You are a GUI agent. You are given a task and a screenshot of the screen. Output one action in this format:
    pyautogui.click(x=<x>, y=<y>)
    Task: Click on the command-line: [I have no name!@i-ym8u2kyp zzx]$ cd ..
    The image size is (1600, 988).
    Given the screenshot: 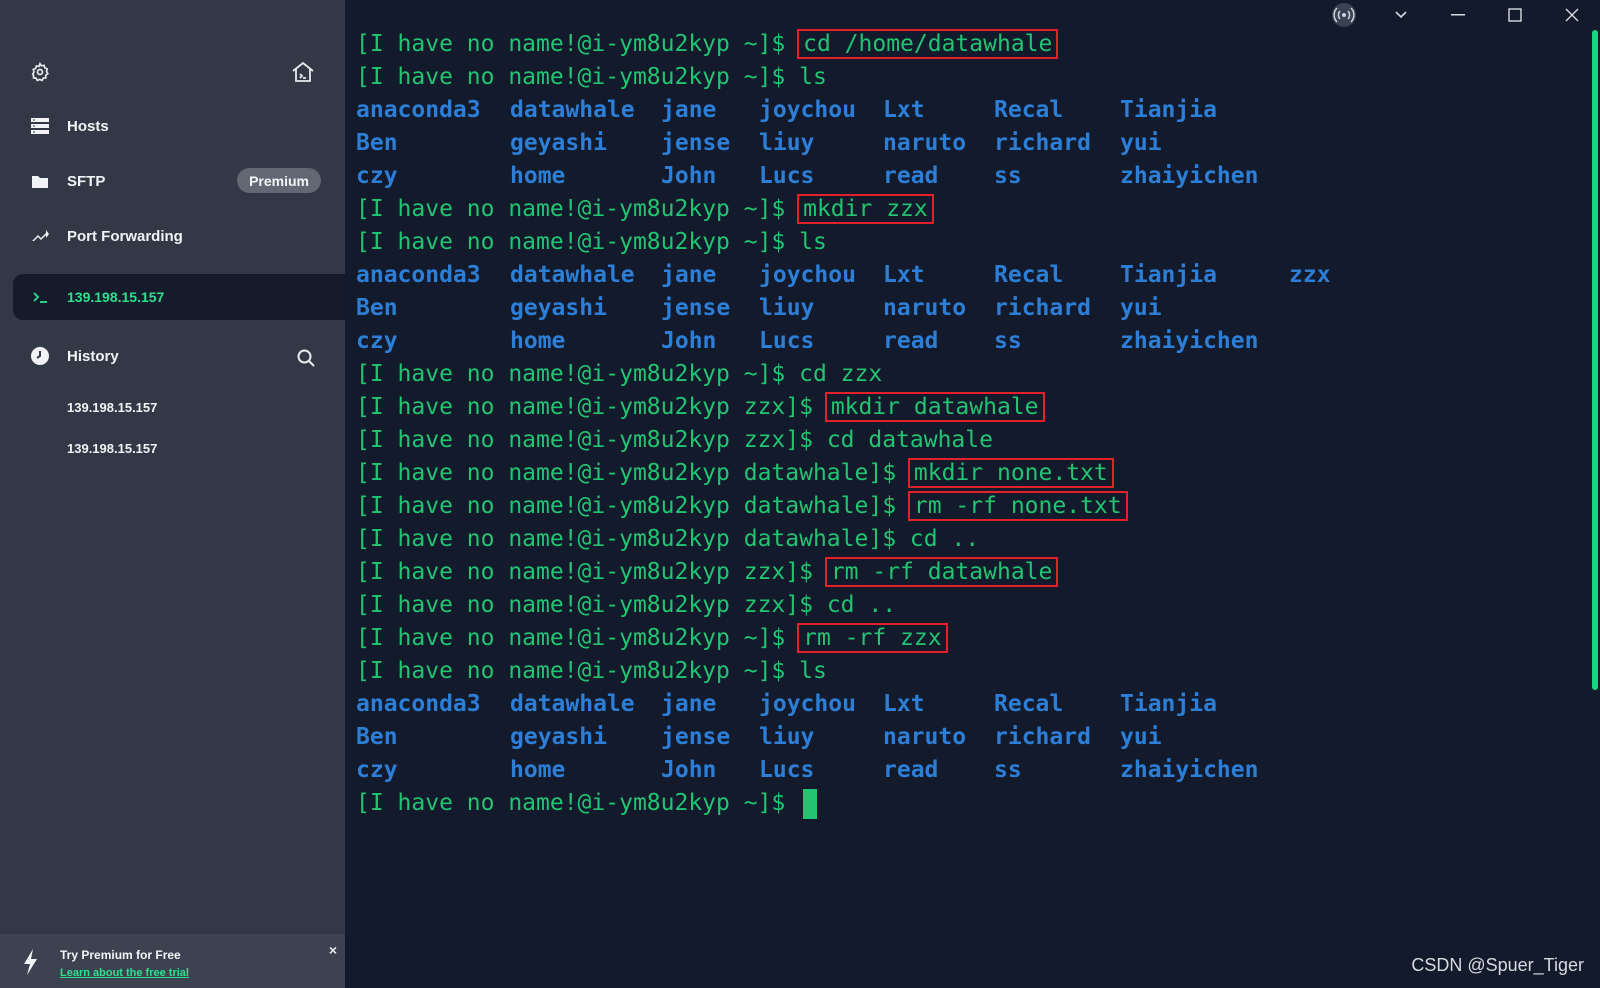 What is the action you would take?
    pyautogui.click(x=741, y=605)
    